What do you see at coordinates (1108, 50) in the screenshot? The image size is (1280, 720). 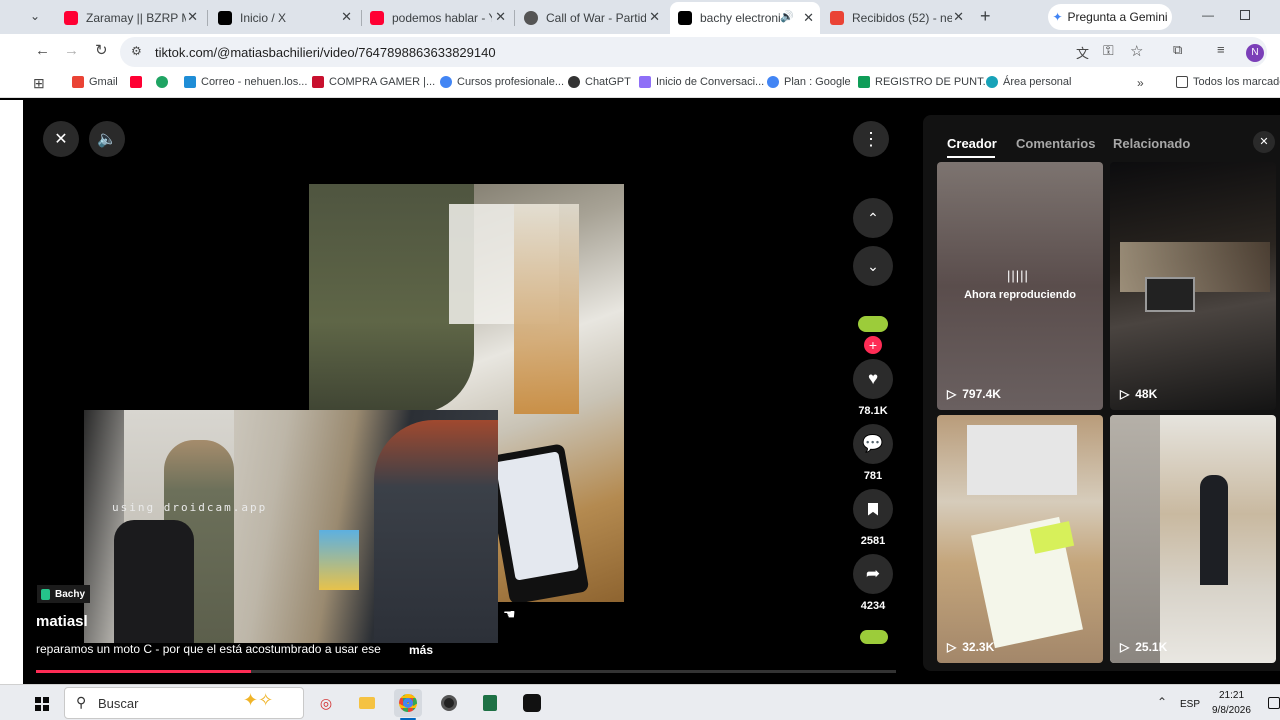 I see `password-key-icon: ⚿` at bounding box center [1108, 50].